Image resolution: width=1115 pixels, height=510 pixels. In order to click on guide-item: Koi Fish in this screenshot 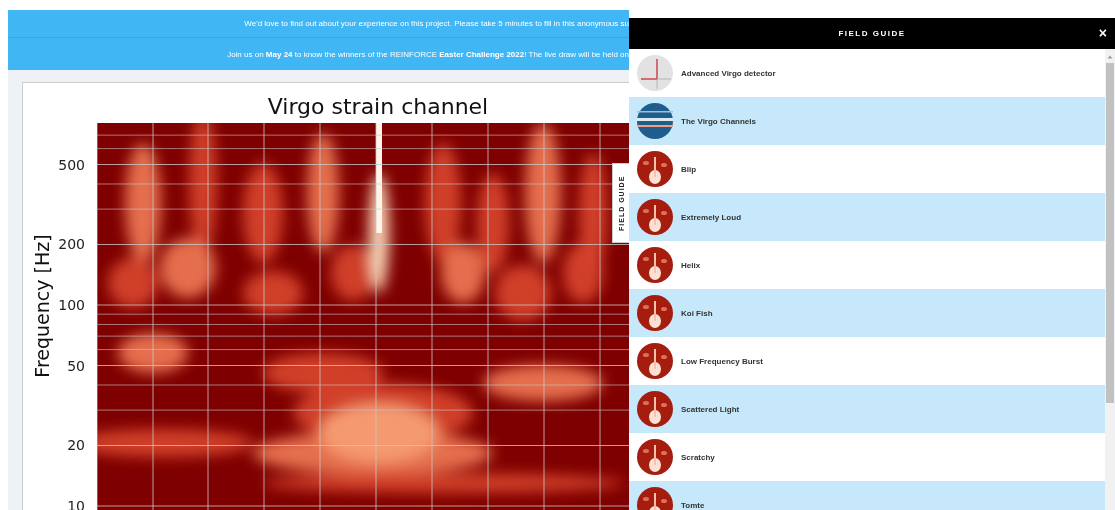, I will do `click(867, 313)`.